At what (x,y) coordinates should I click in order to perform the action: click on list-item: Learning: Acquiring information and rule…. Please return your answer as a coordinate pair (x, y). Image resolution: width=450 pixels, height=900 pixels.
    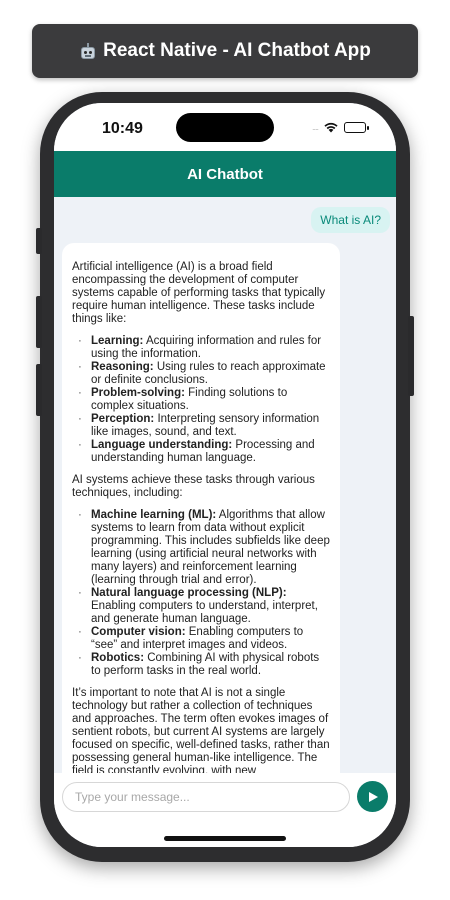
    Looking at the image, I should click on (201, 348).